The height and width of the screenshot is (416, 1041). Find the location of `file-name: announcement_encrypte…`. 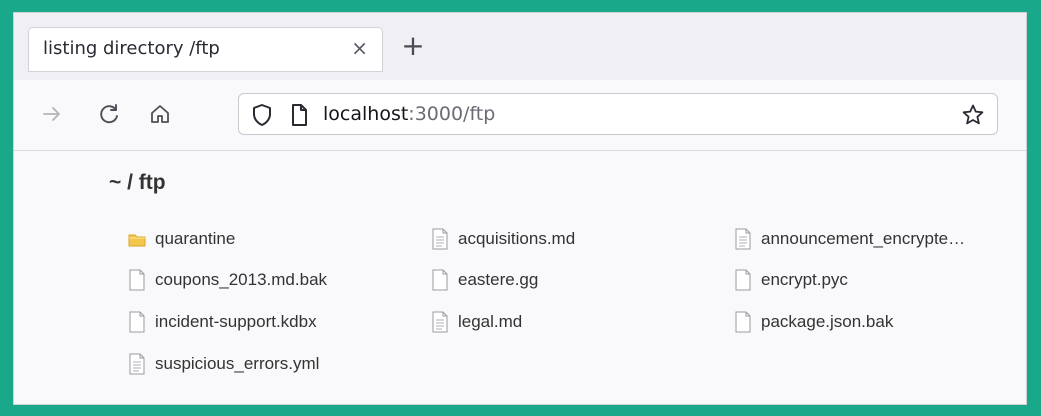

file-name: announcement_encrypte… is located at coordinates (863, 238).